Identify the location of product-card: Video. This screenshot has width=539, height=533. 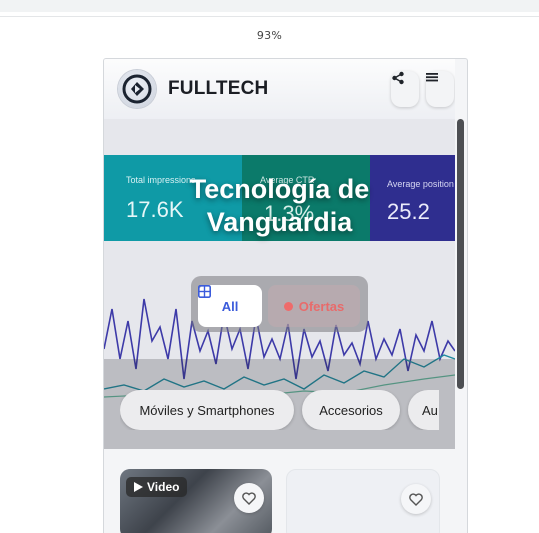
(196, 501).